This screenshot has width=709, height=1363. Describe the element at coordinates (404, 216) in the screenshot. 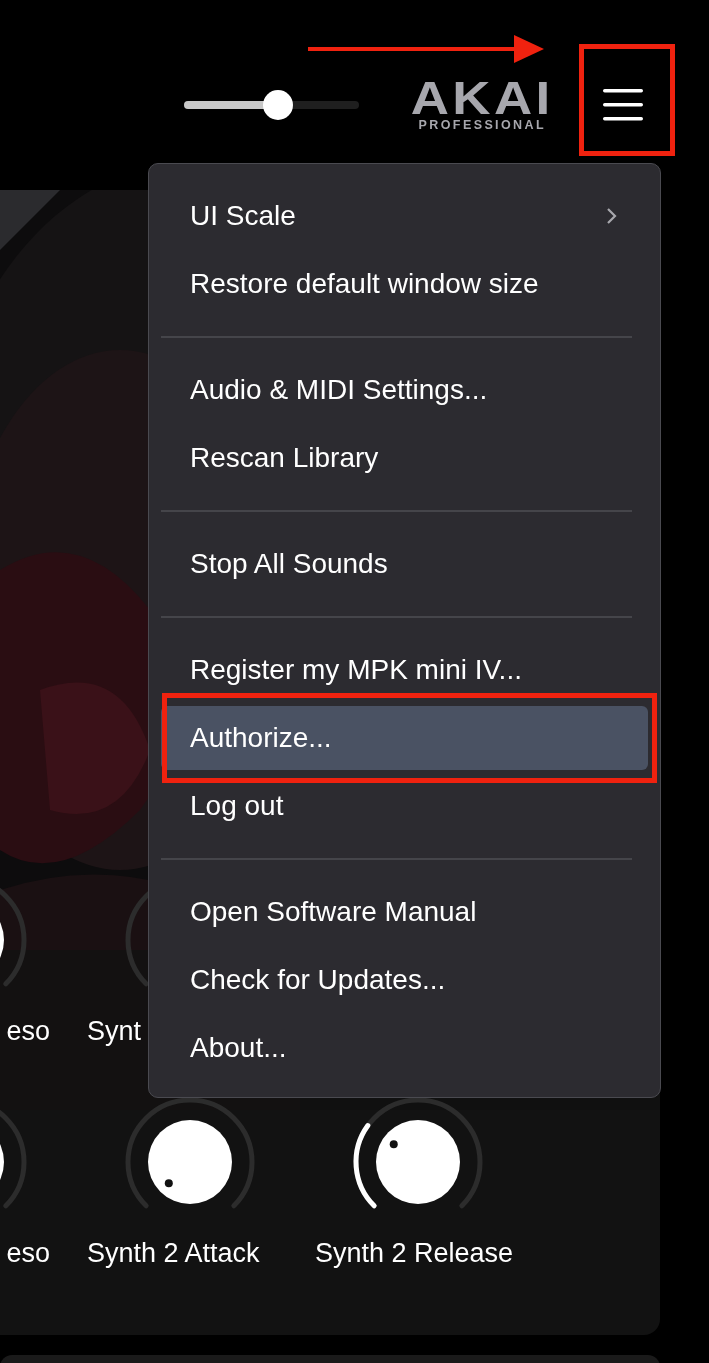

I see `menu-item: UI Scale` at that location.